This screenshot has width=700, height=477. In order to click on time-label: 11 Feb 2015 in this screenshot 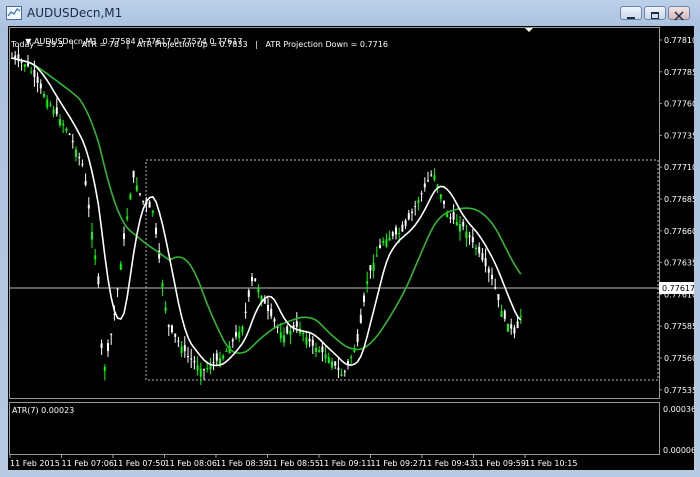, I will do `click(35, 463)`.